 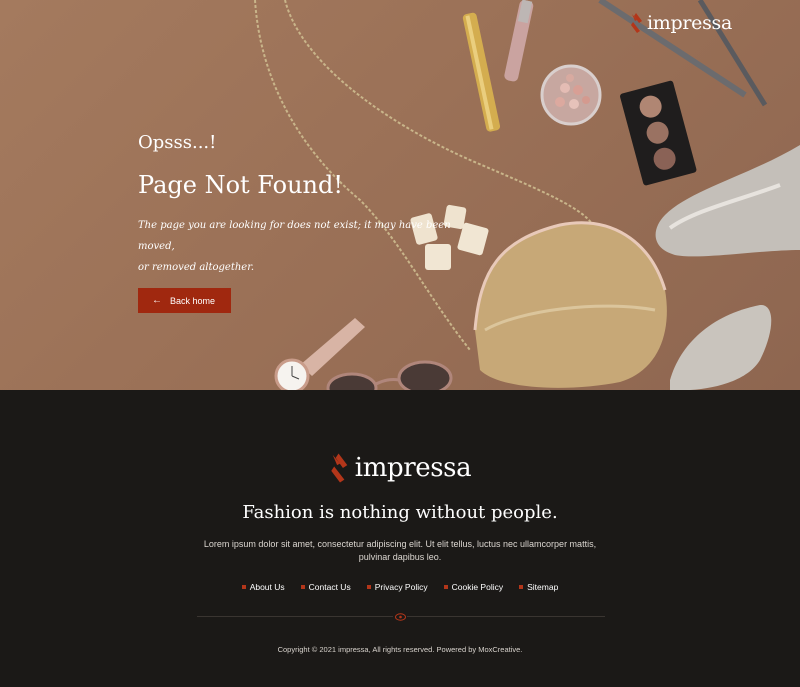 What do you see at coordinates (413, 468) in the screenshot?
I see `footer-brand-name: impressa` at bounding box center [413, 468].